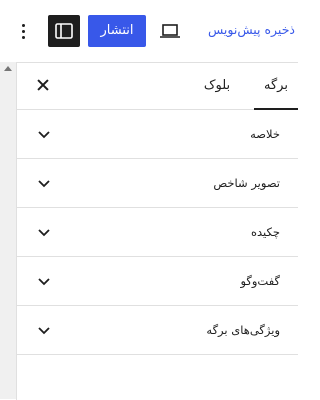  Describe the element at coordinates (265, 232) in the screenshot. I see `section-label: چکیده` at that location.